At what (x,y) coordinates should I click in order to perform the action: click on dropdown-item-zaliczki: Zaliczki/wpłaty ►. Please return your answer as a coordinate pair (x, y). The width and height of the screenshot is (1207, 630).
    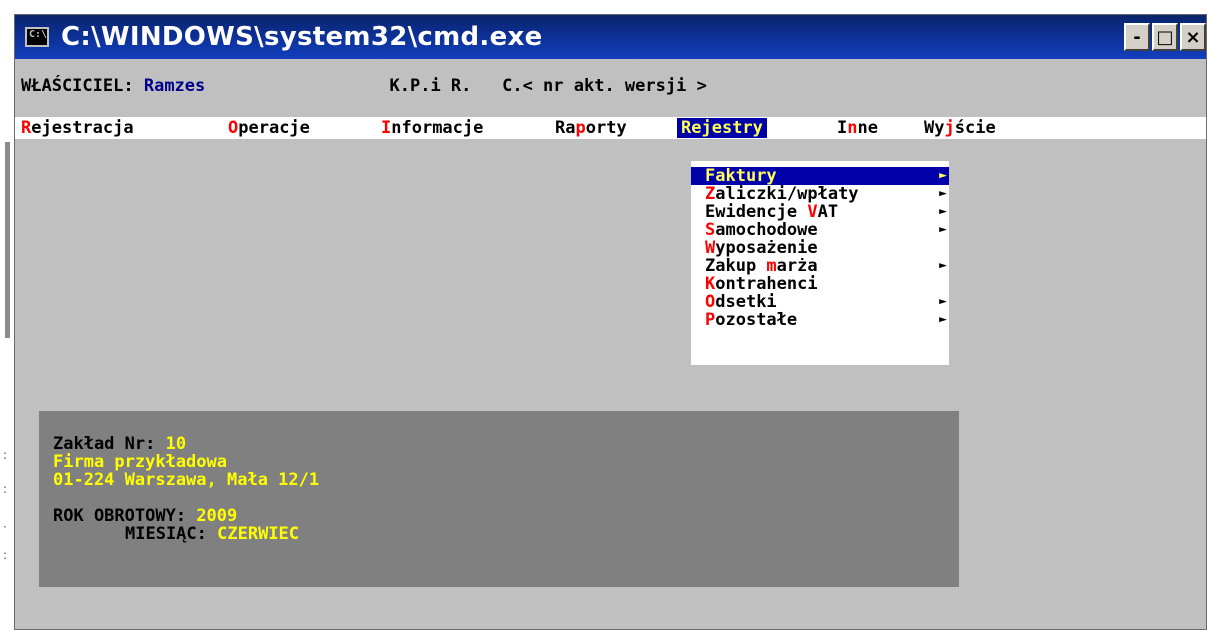
    Looking at the image, I should click on (820, 194).